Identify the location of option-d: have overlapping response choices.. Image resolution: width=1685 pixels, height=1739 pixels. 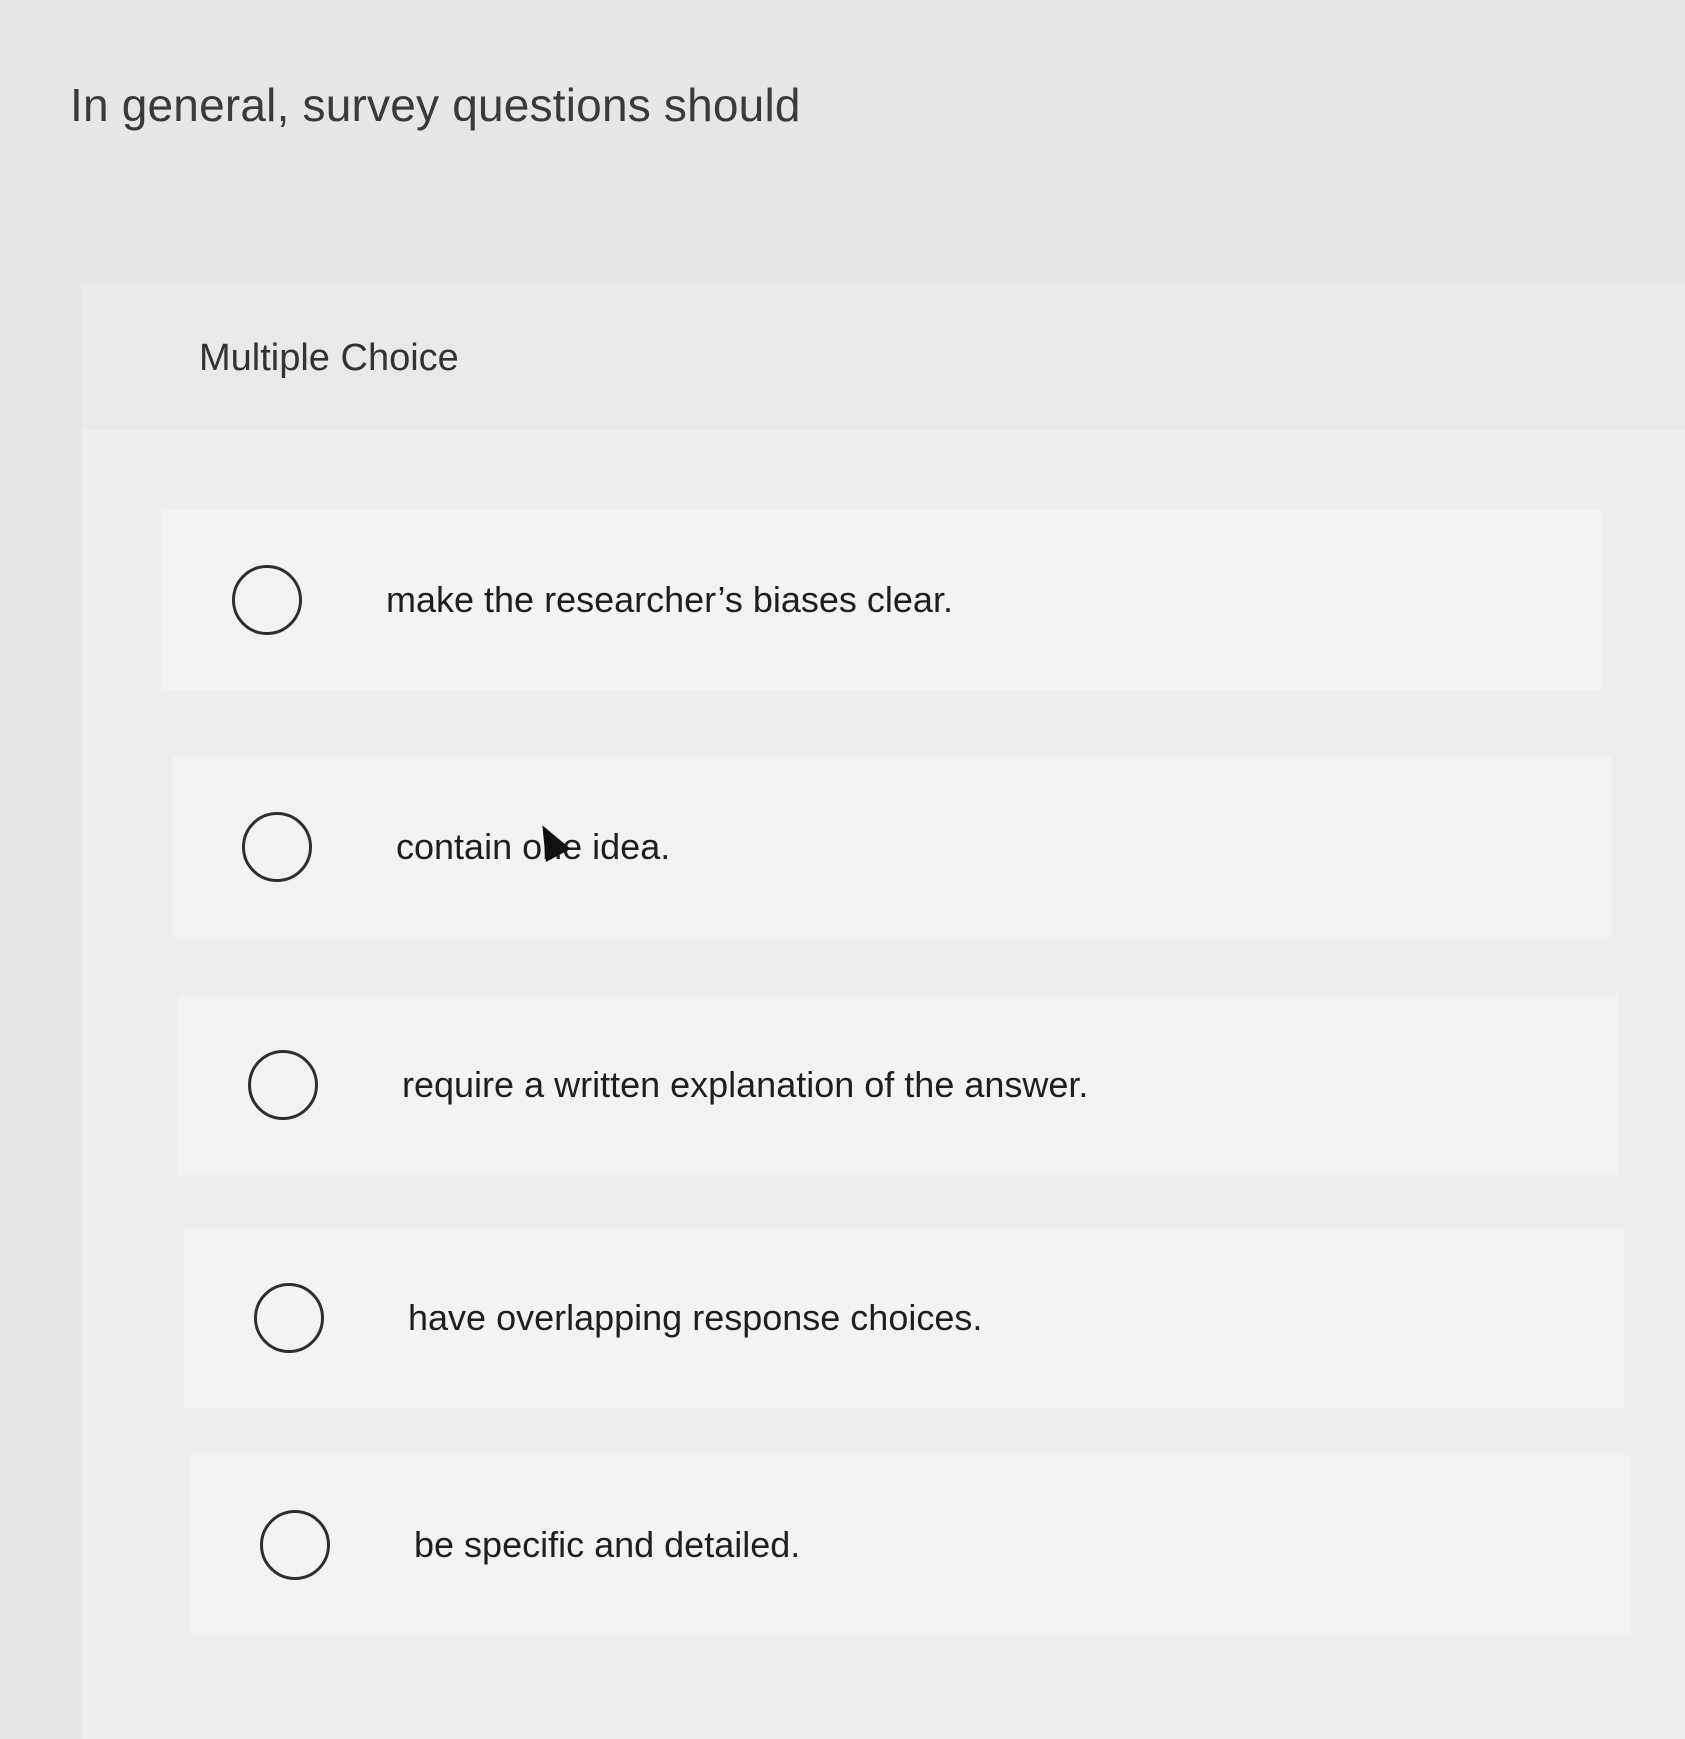
(904, 1318).